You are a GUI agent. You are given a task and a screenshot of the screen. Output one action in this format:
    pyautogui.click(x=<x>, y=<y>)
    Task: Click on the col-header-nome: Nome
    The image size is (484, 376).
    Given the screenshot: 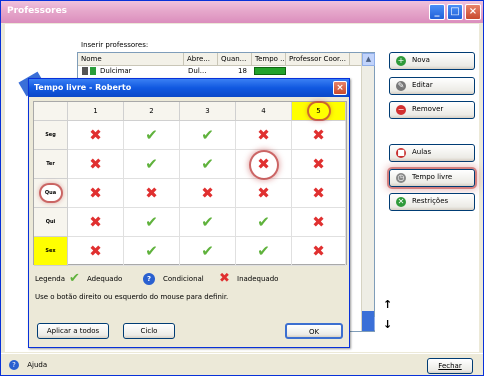 What is the action you would take?
    pyautogui.click(x=131, y=59)
    